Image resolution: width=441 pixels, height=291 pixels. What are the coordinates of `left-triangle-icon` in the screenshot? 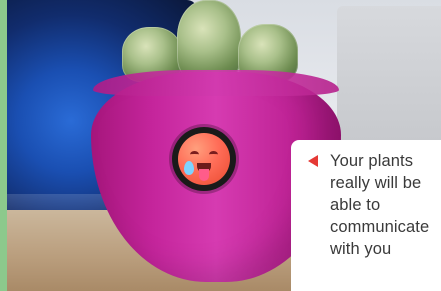 It's located at (313, 161).